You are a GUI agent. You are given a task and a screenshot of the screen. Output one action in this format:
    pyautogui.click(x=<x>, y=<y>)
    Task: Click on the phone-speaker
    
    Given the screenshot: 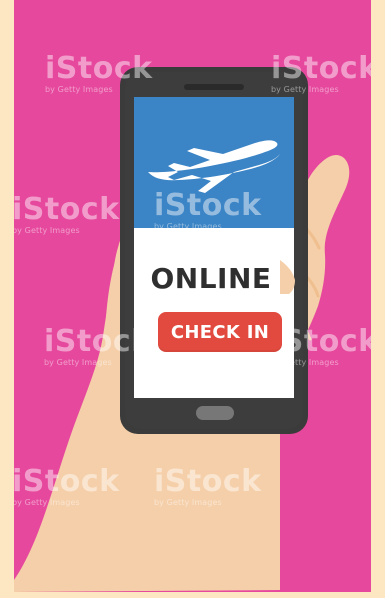 What is the action you would take?
    pyautogui.click(x=214, y=87)
    